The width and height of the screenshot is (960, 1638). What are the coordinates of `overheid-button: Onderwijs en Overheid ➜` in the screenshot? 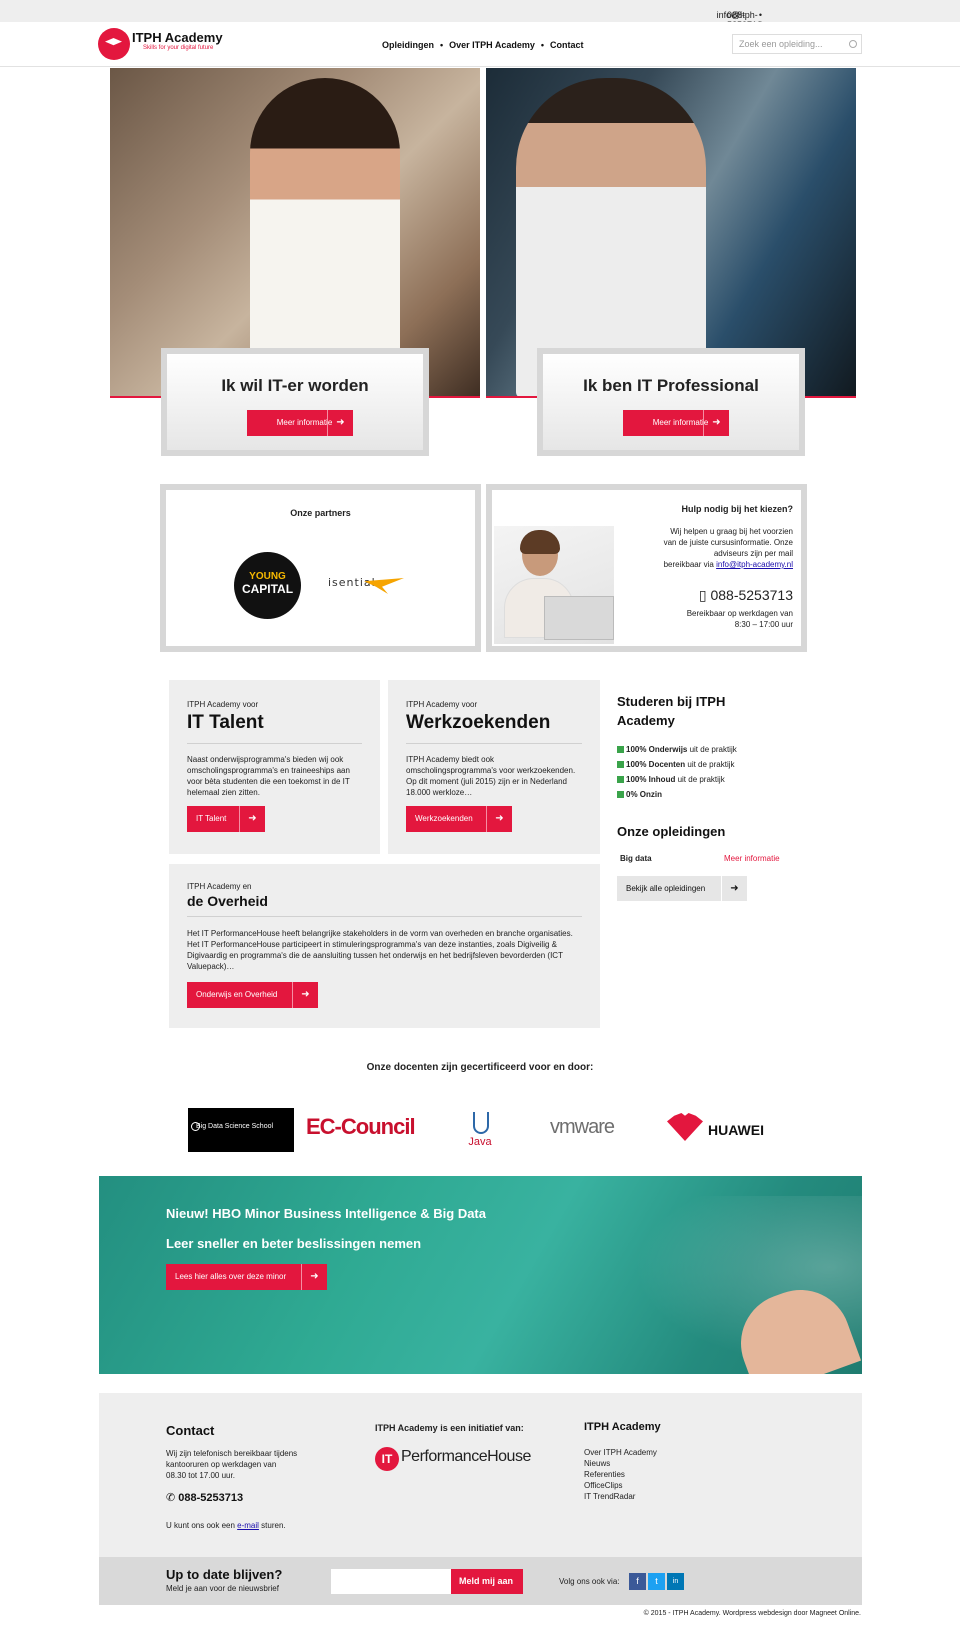 It's located at (252, 995).